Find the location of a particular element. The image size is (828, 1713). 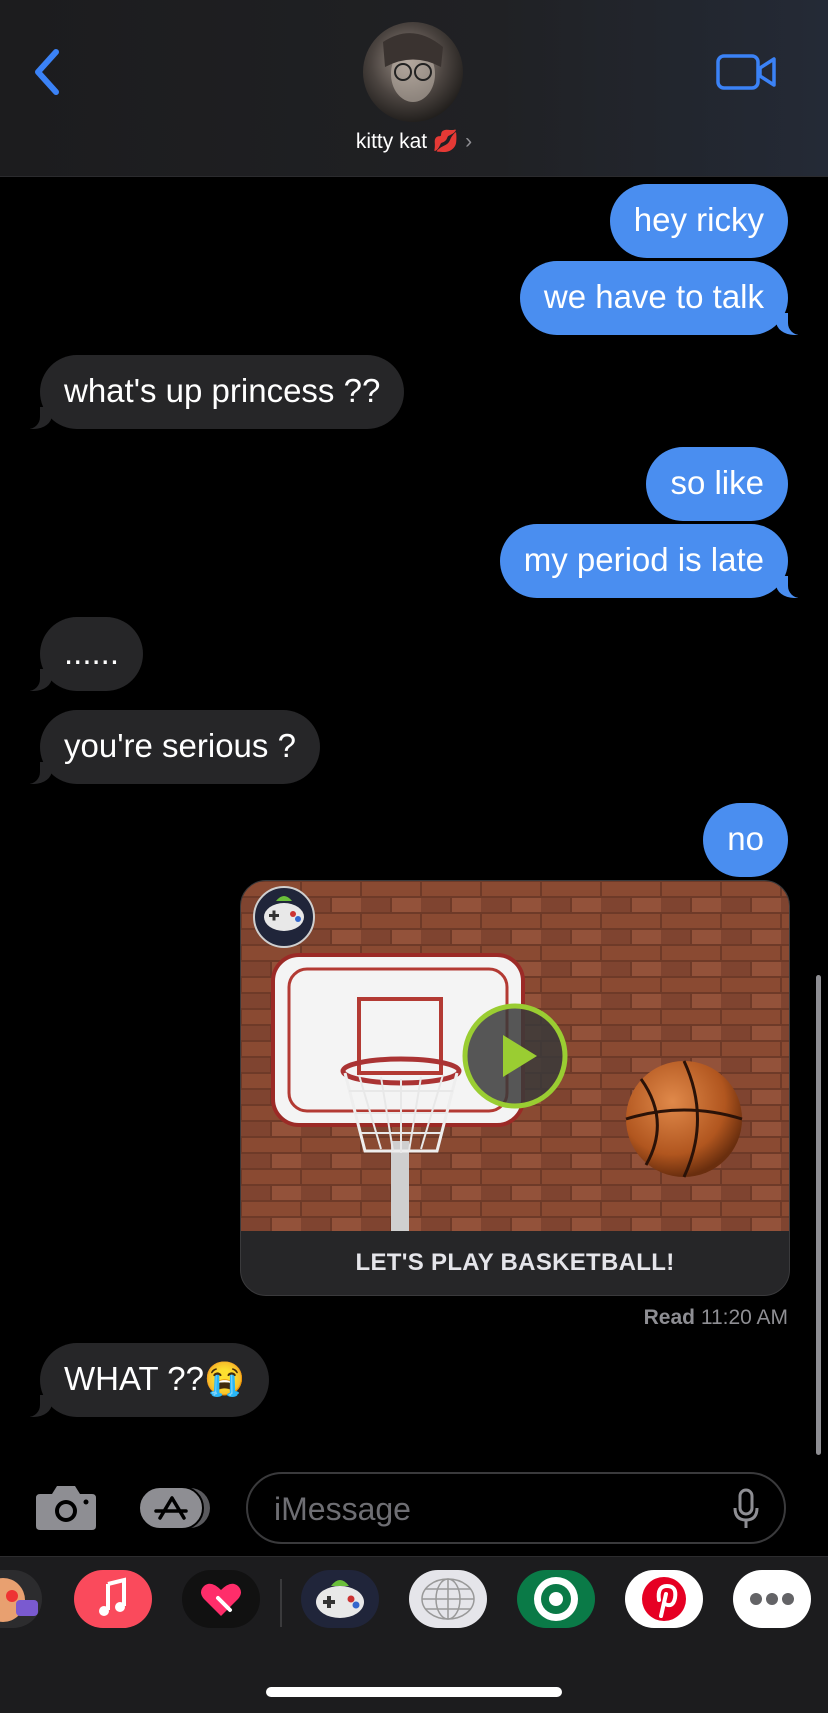

starbucks-icon is located at coordinates (556, 1599).